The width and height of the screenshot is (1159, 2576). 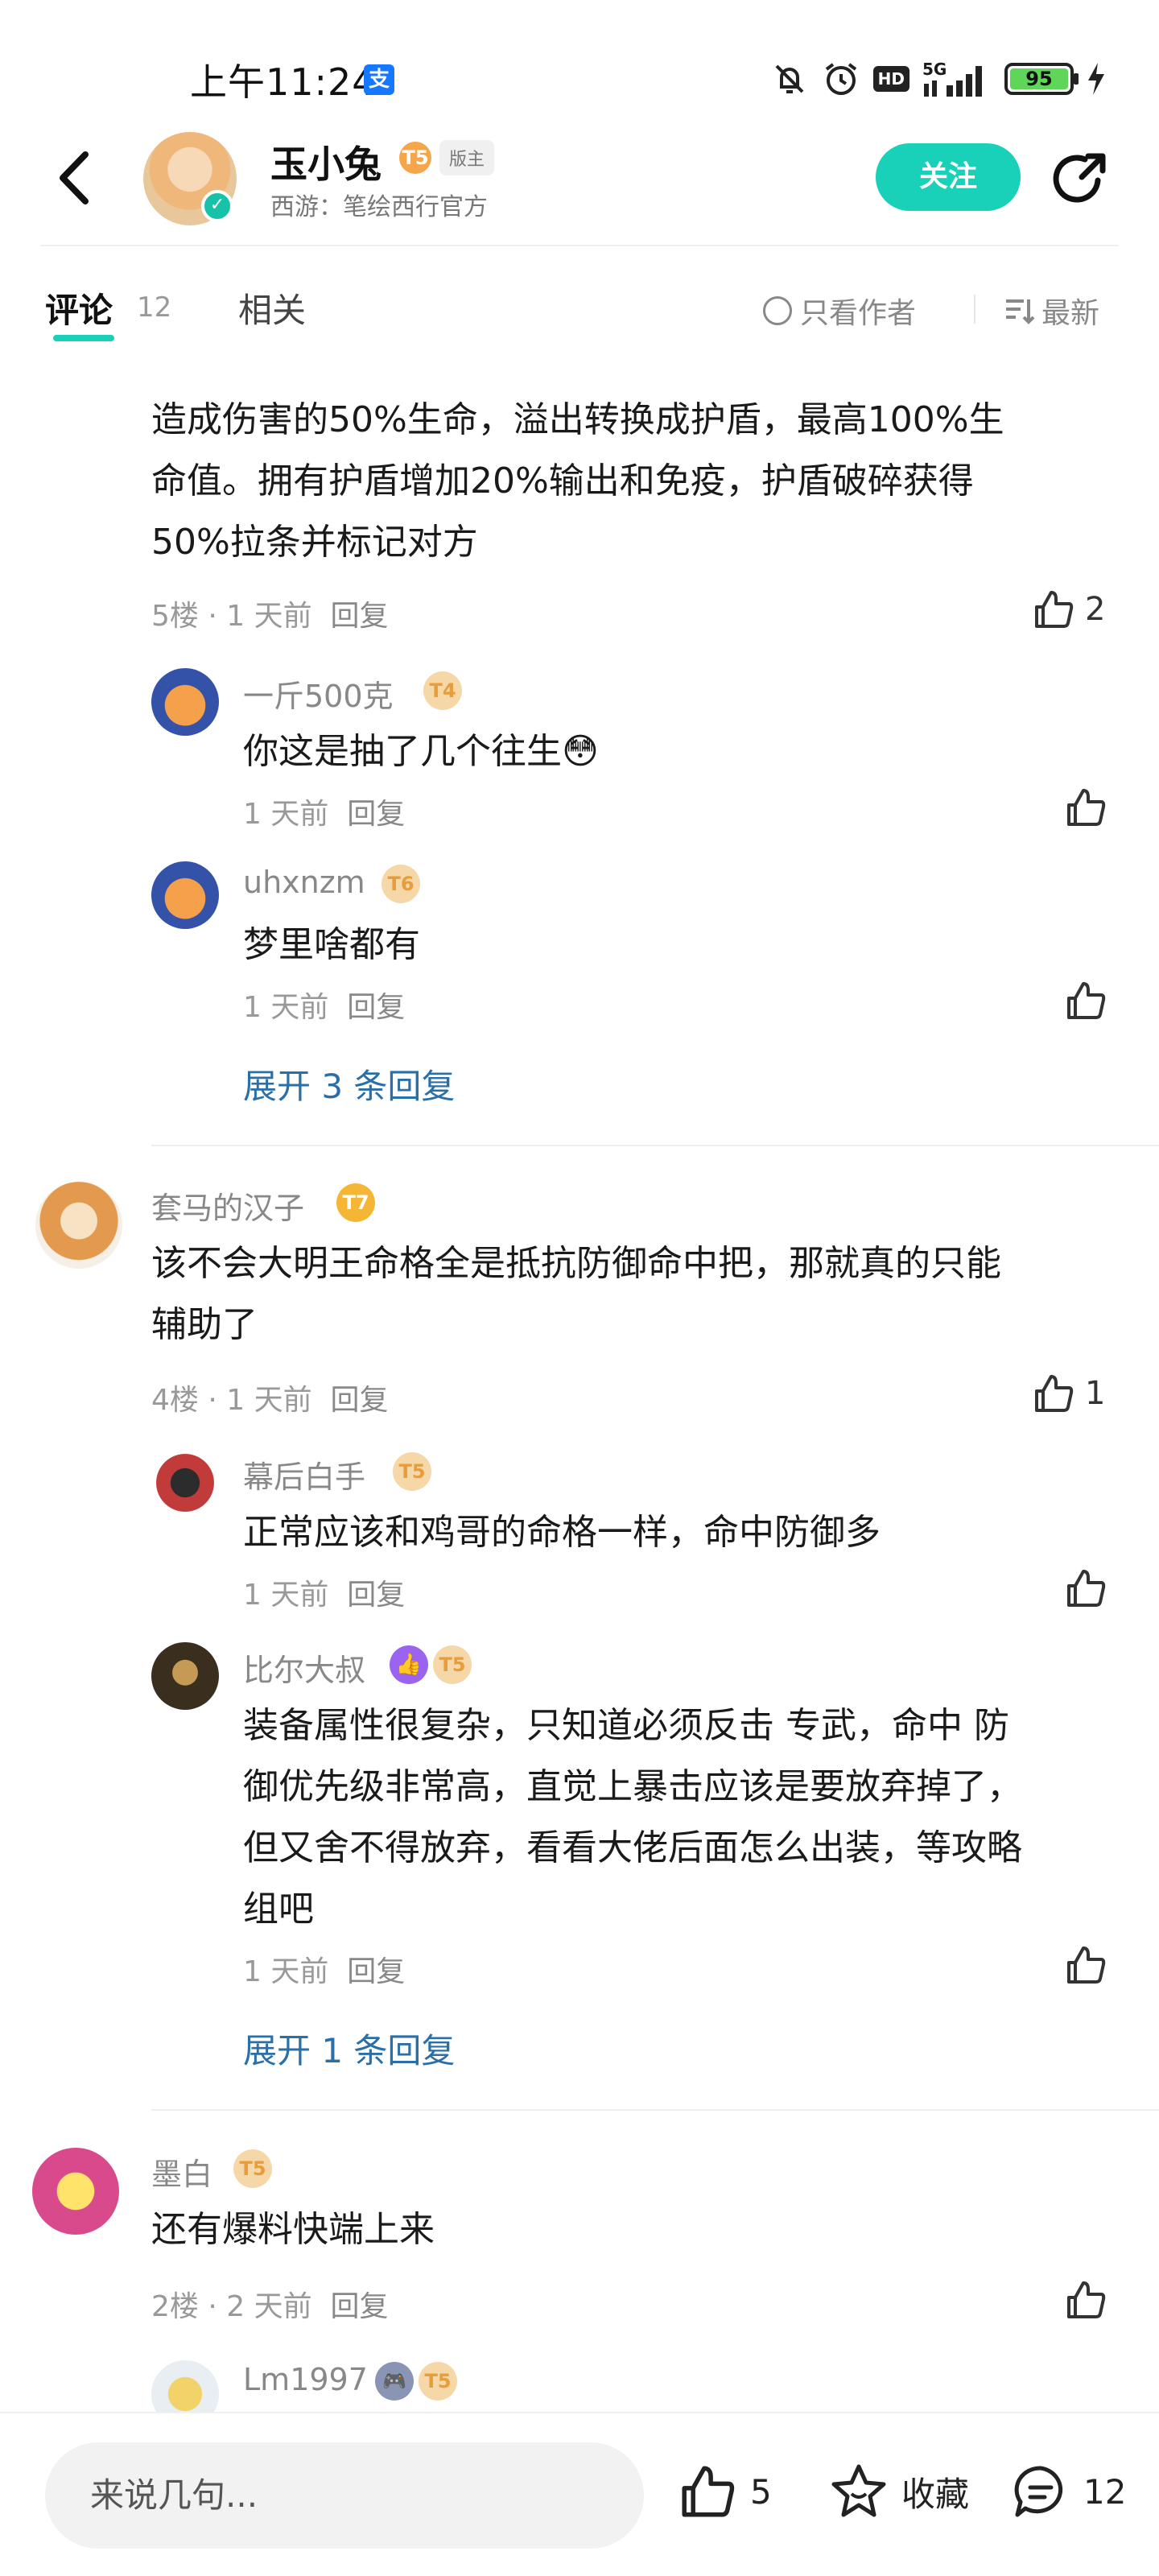 What do you see at coordinates (83, 338) in the screenshot?
I see `tab-active-indicator` at bounding box center [83, 338].